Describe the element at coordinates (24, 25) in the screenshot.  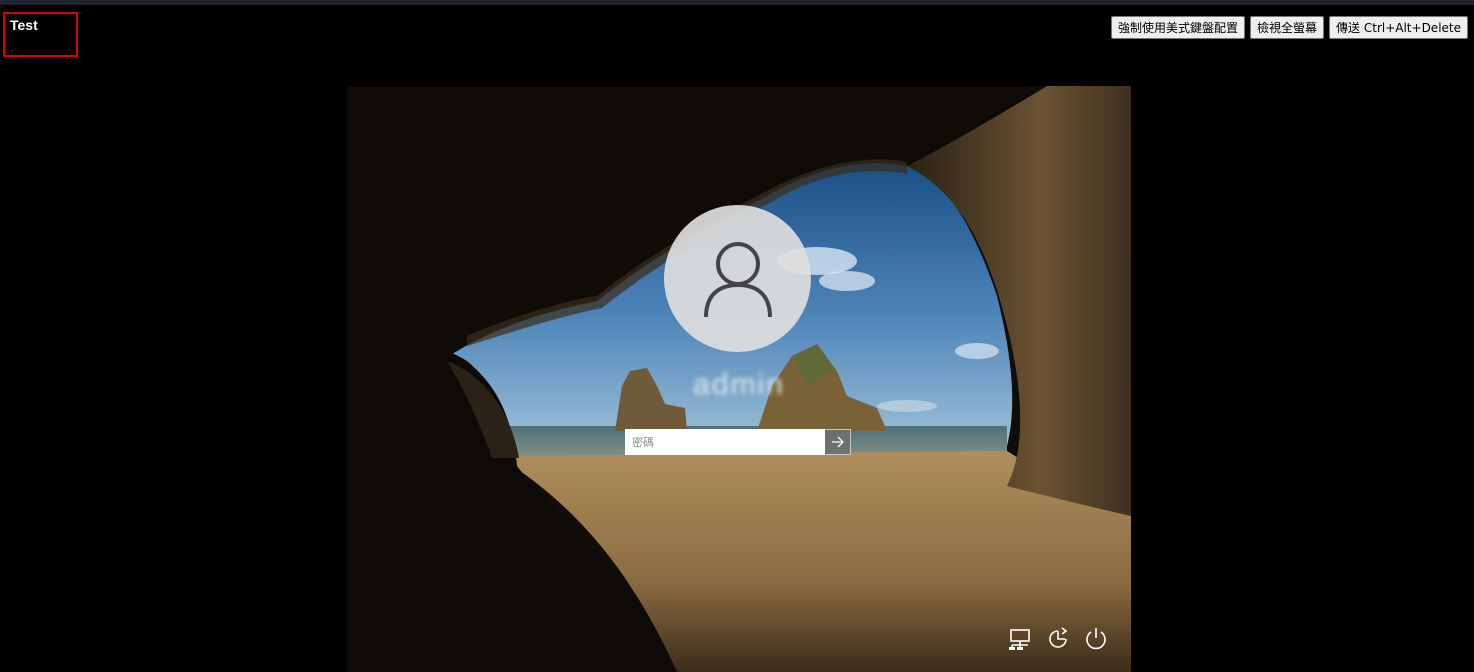
I see `session-label: Test` at that location.